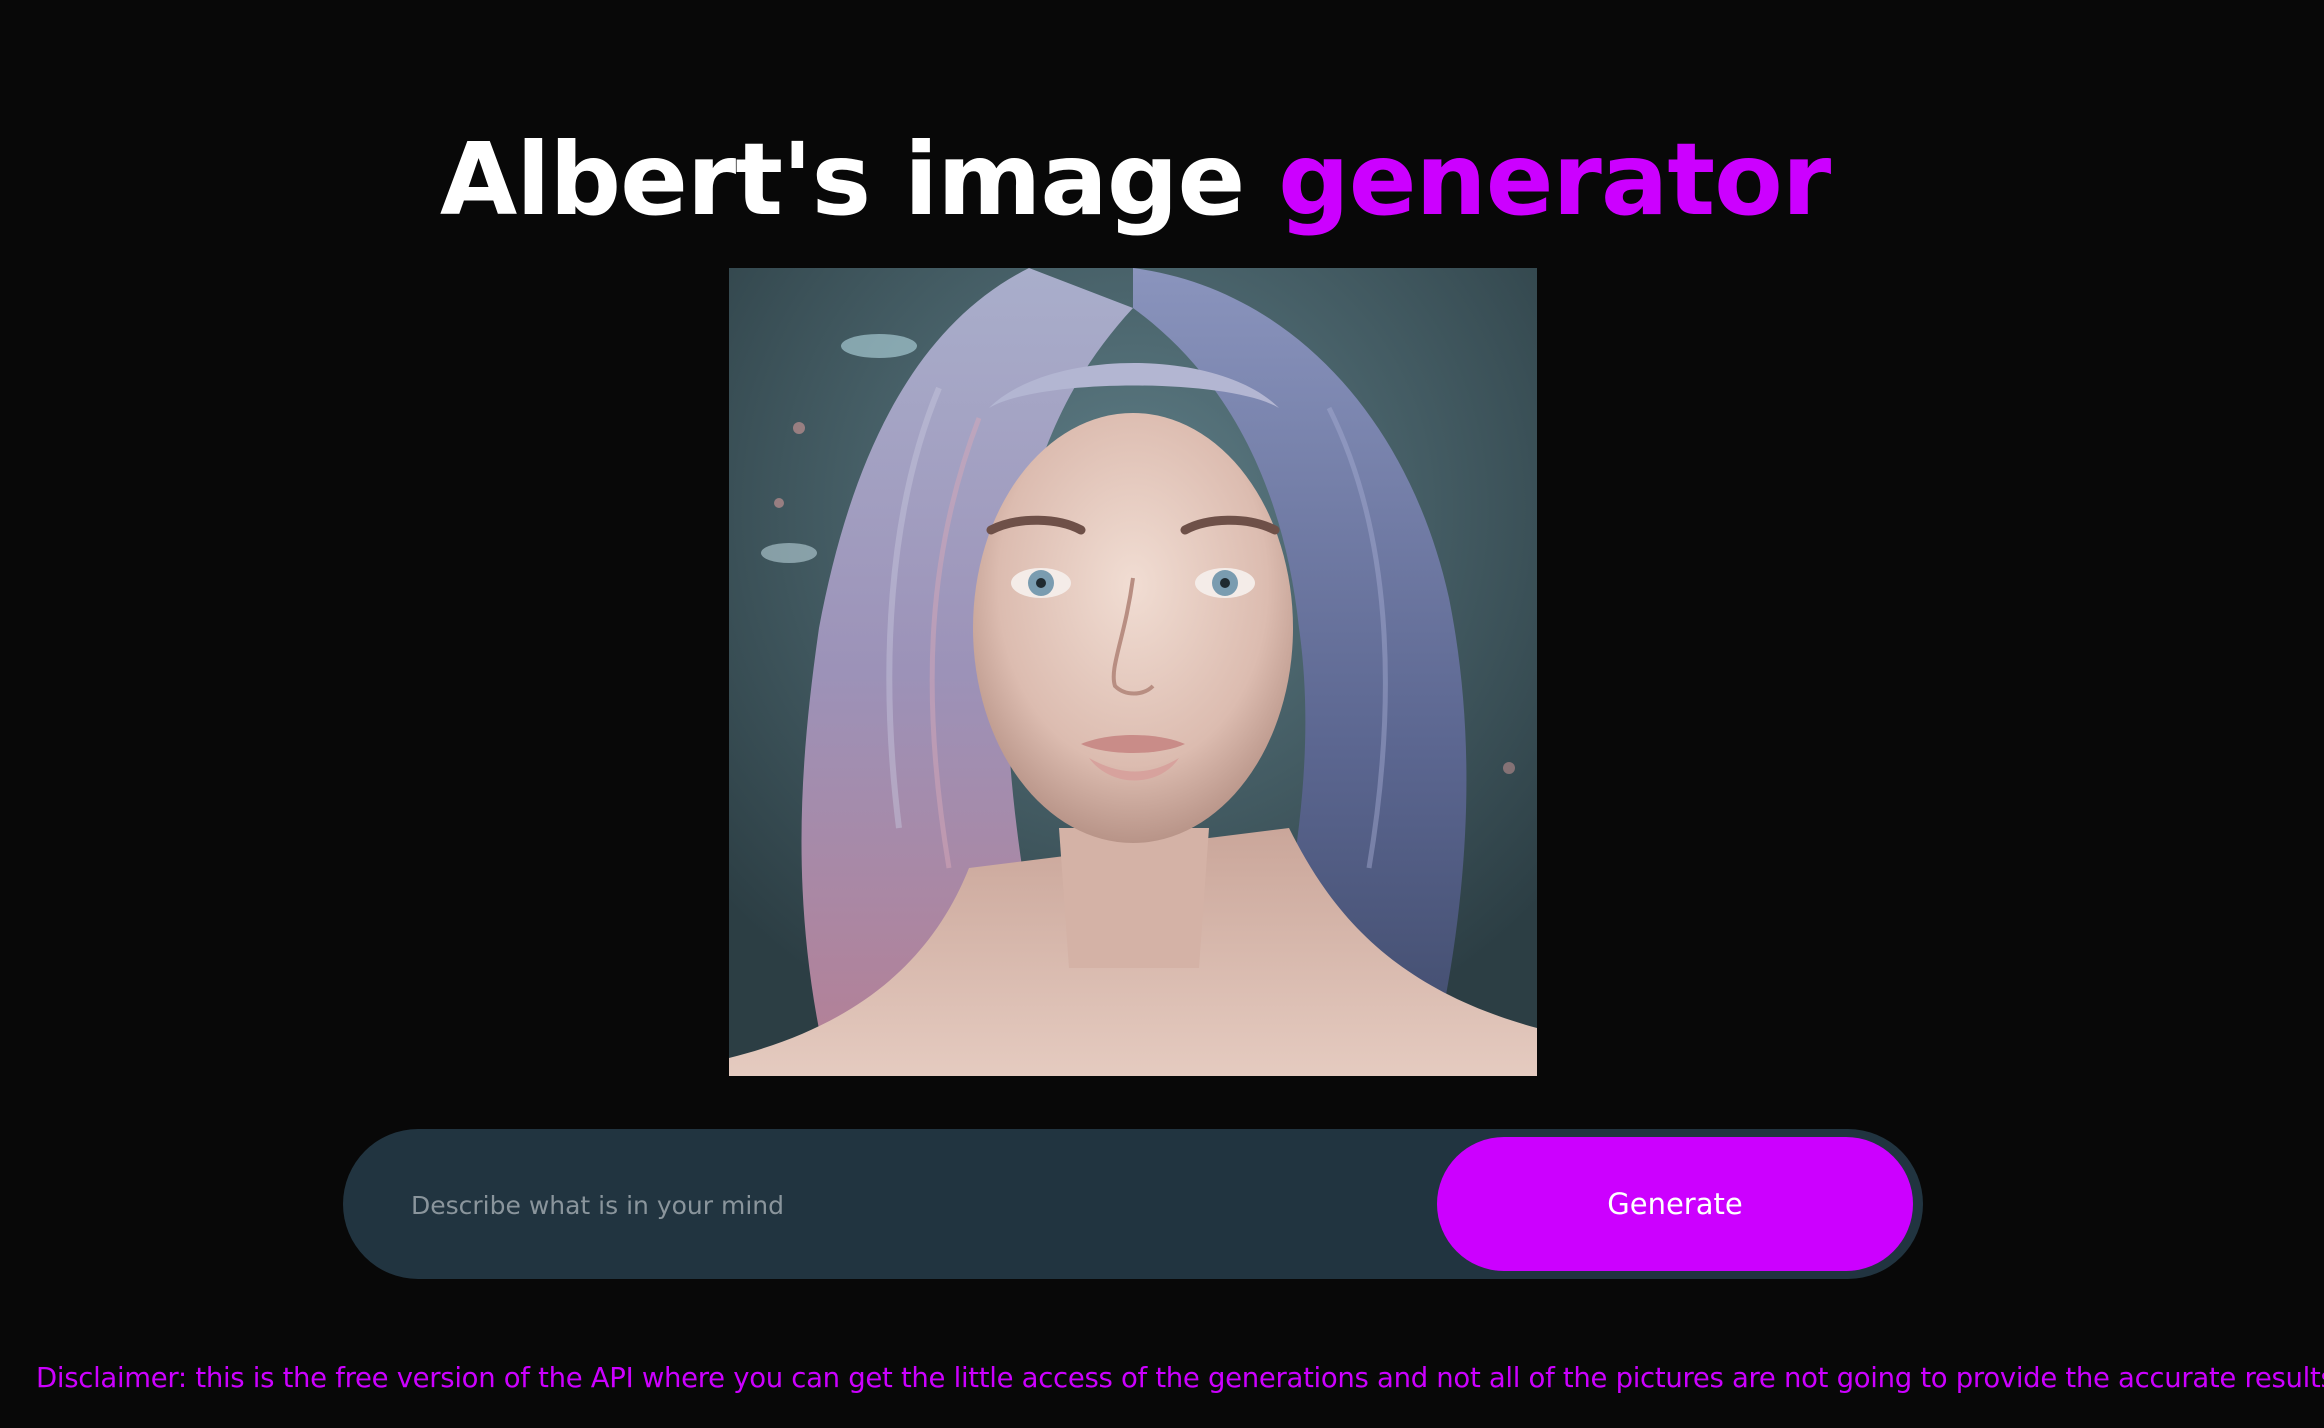  What do you see at coordinates (901, 1205) in the screenshot?
I see `prompt-input` at bounding box center [901, 1205].